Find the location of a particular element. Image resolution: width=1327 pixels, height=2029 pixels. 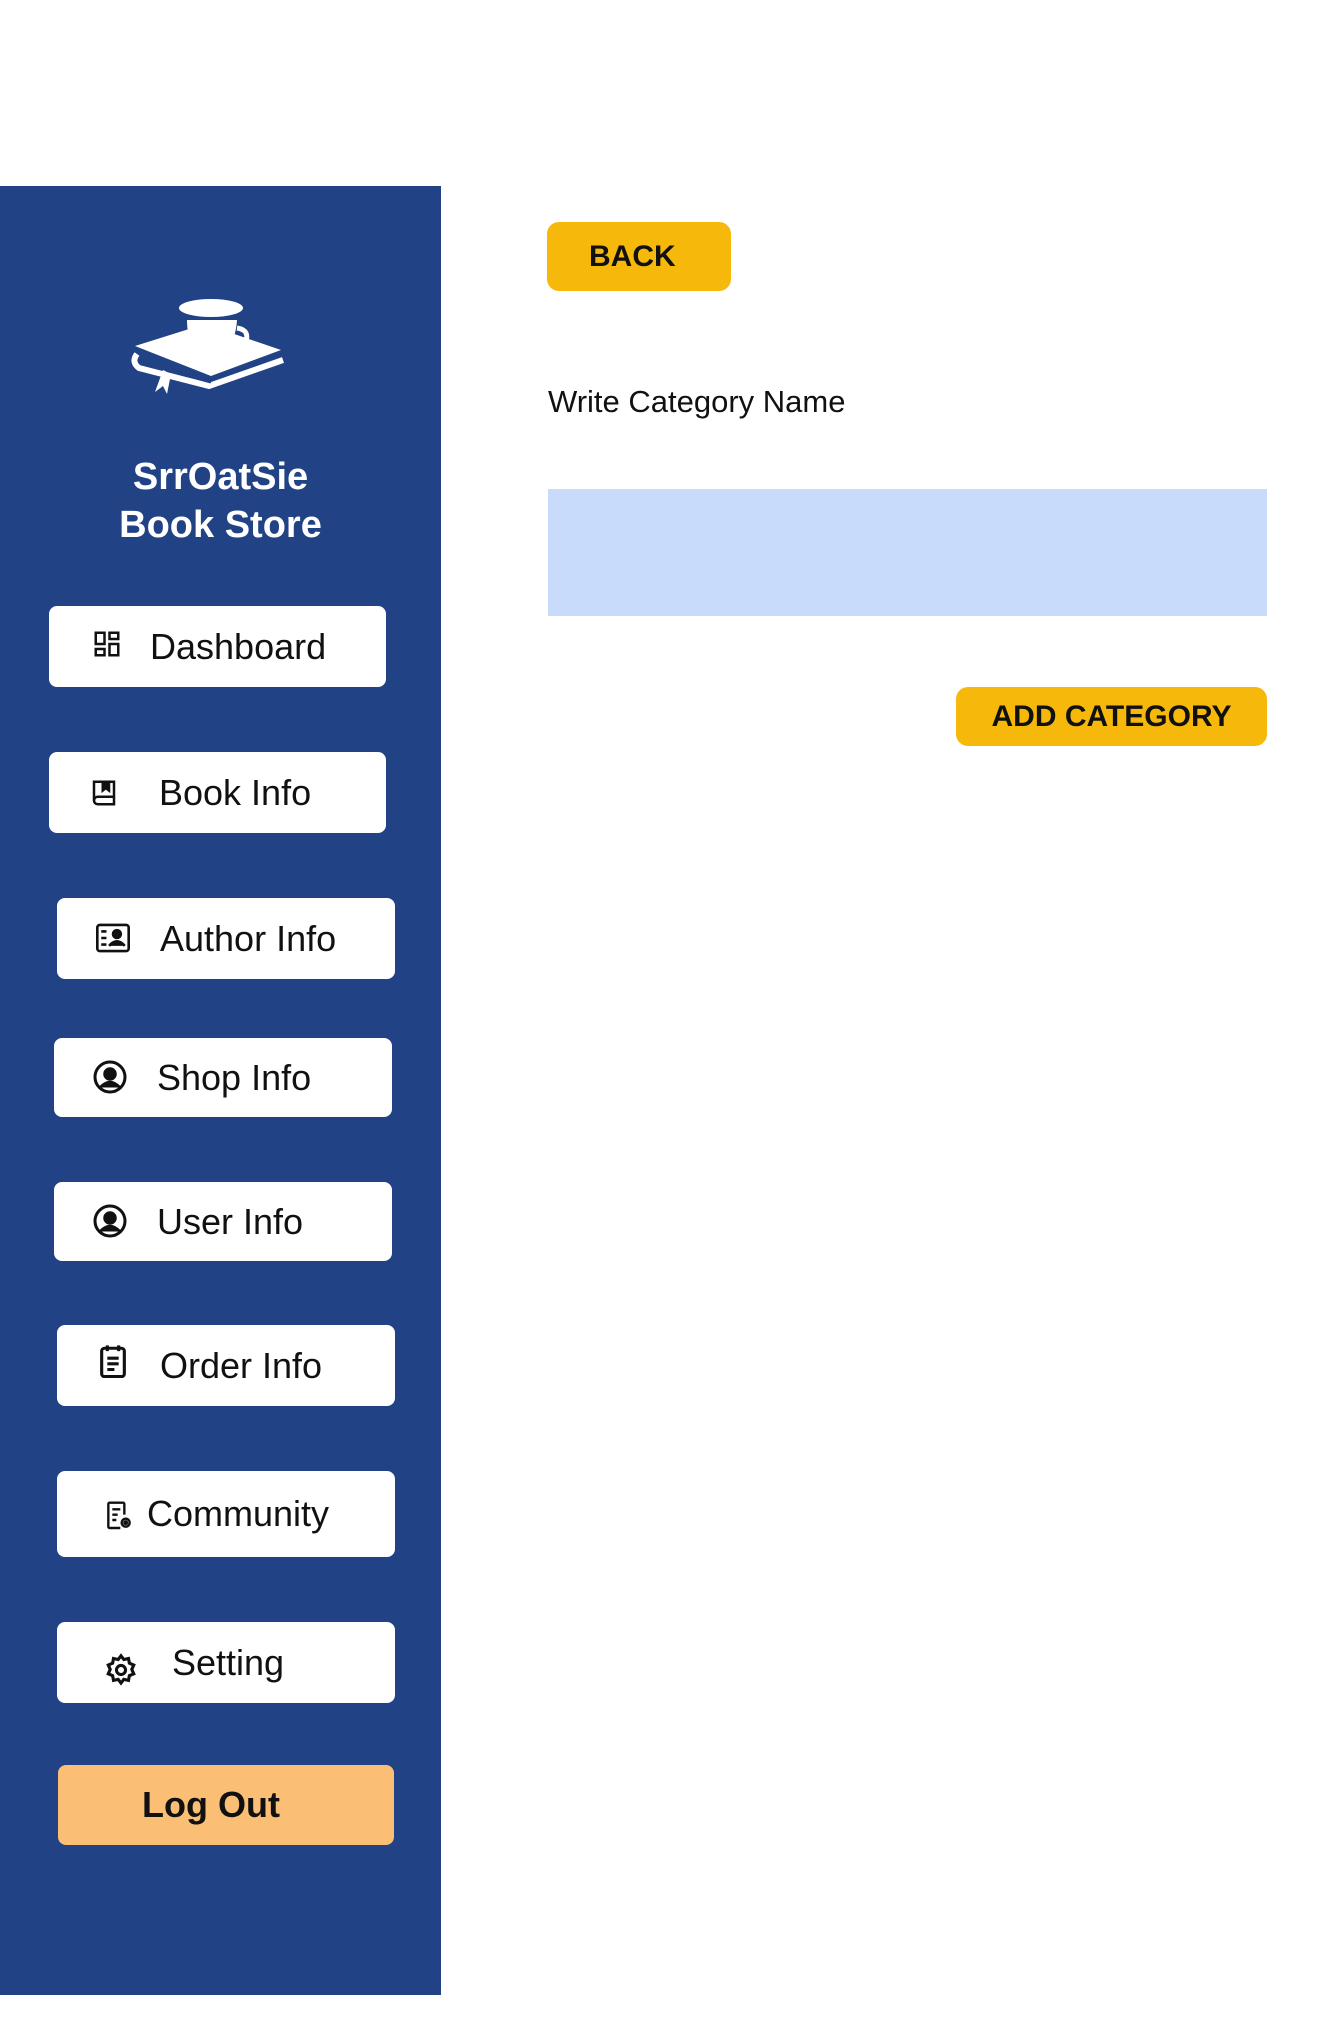

add-category-button: ADD CATEGORY is located at coordinates (1111, 716).